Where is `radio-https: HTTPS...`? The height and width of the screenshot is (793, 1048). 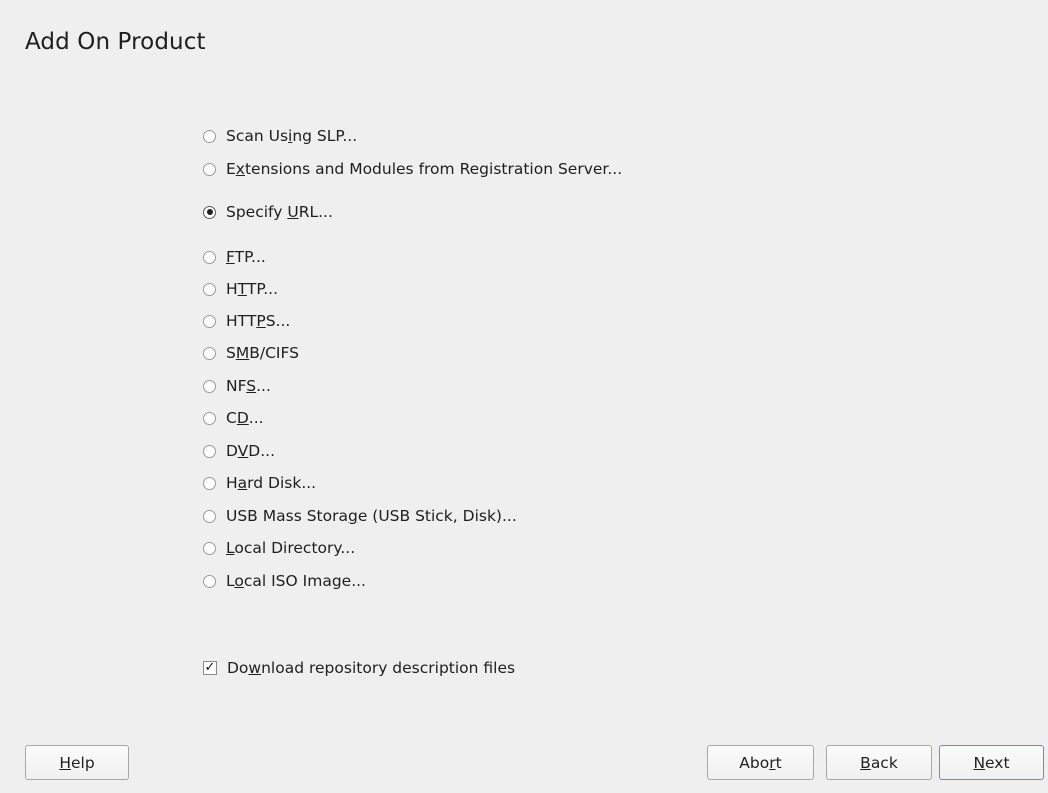 radio-https: HTTPS... is located at coordinates (246, 321).